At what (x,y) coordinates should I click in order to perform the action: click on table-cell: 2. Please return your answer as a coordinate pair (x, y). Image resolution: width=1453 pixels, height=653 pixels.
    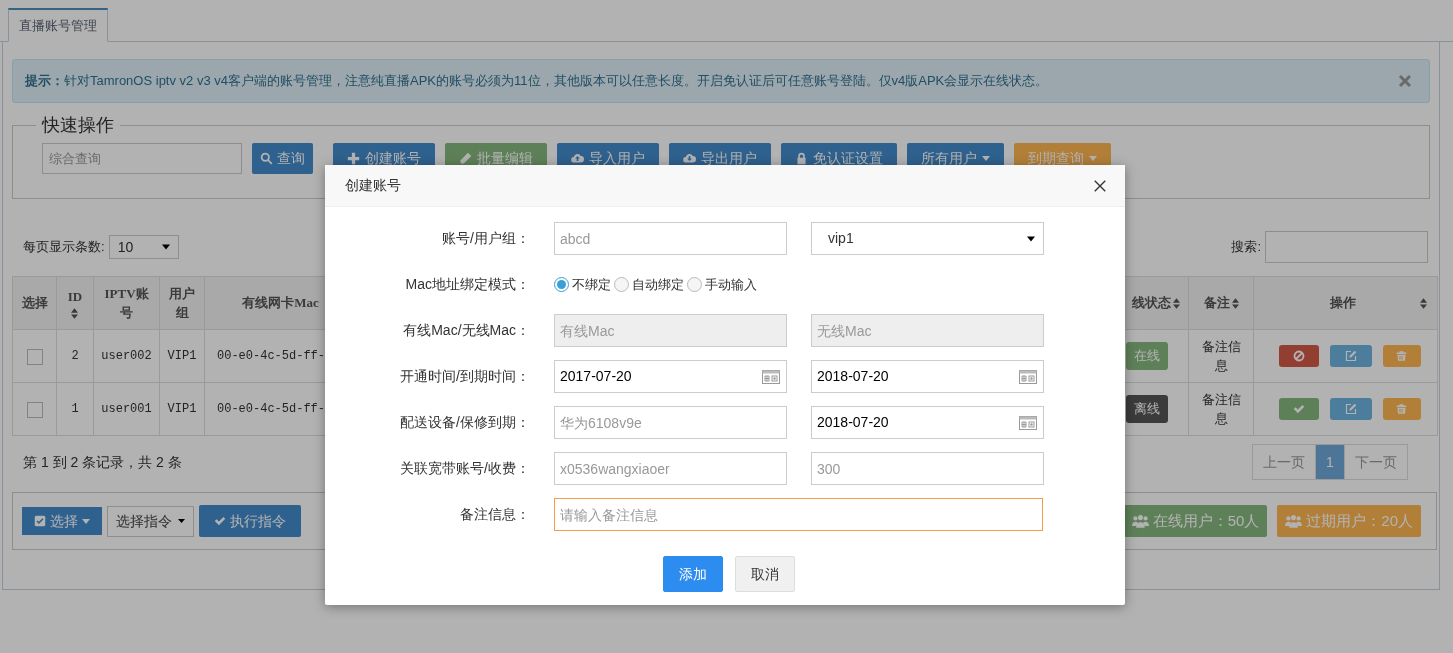
    Looking at the image, I should click on (75, 356).